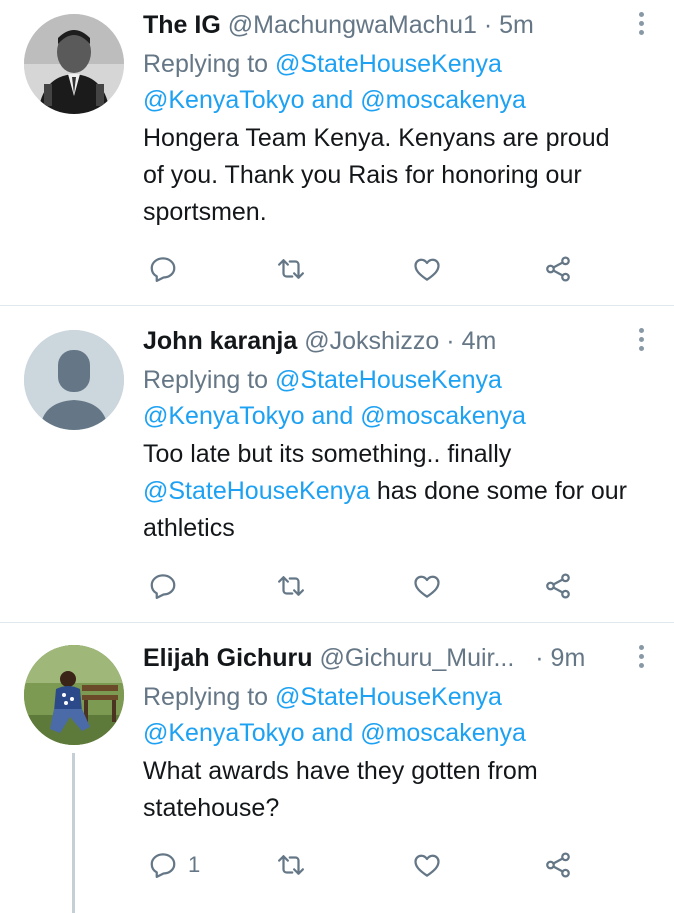 This screenshot has width=674, height=913. What do you see at coordinates (73, 833) in the screenshot?
I see `thread-connector` at bounding box center [73, 833].